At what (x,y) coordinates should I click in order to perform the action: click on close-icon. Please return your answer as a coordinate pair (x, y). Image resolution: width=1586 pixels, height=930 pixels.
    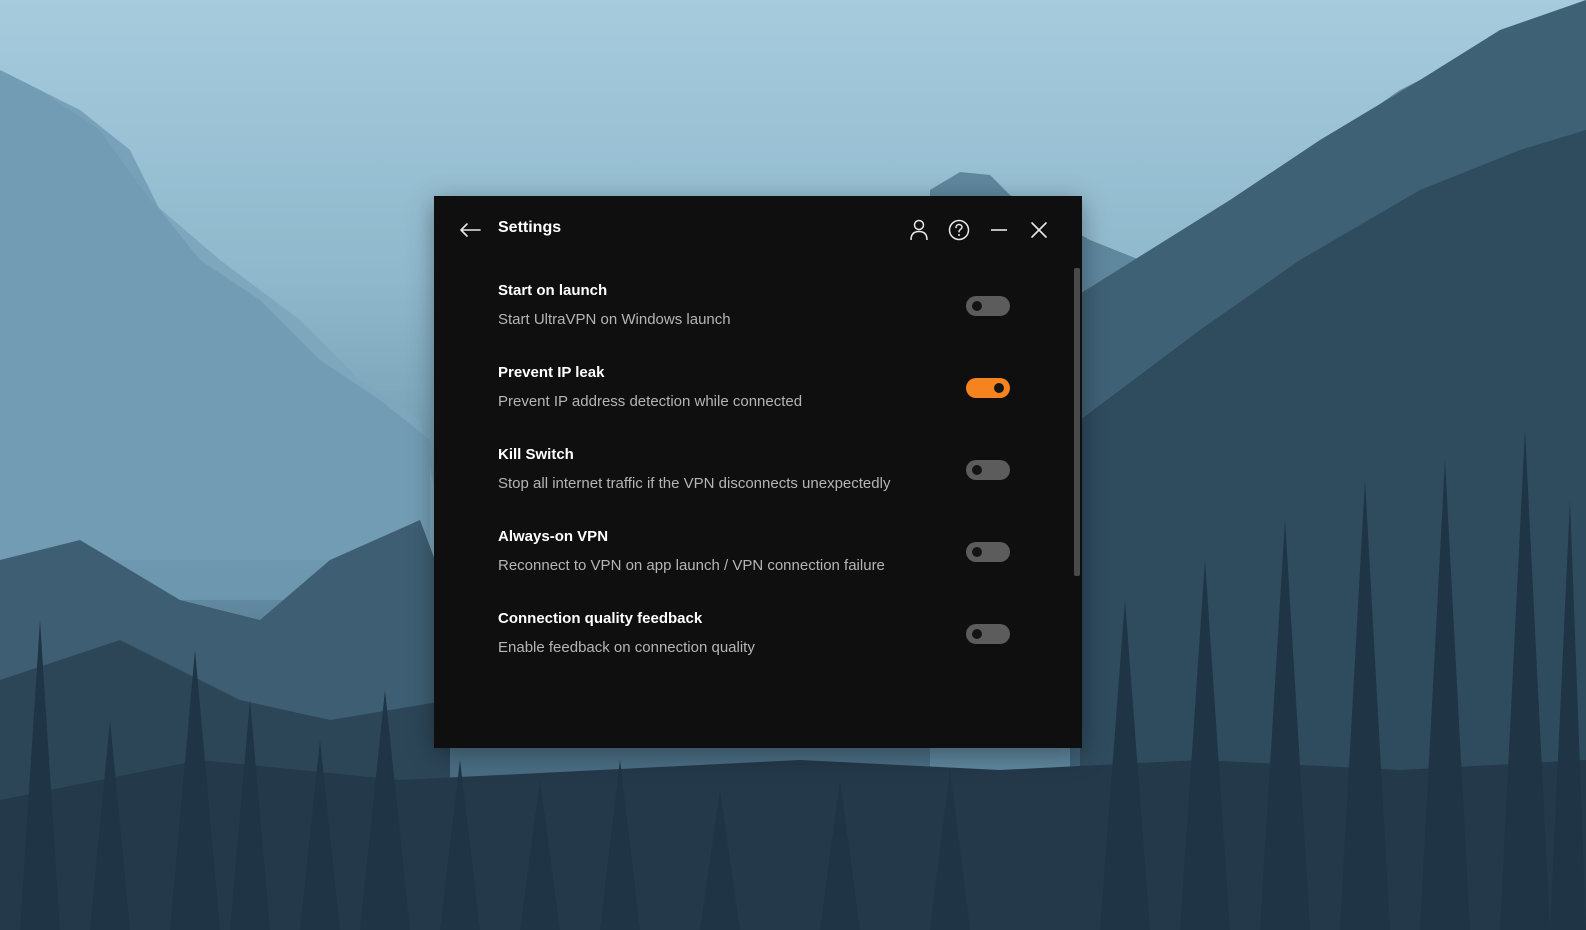
    Looking at the image, I should click on (1039, 230).